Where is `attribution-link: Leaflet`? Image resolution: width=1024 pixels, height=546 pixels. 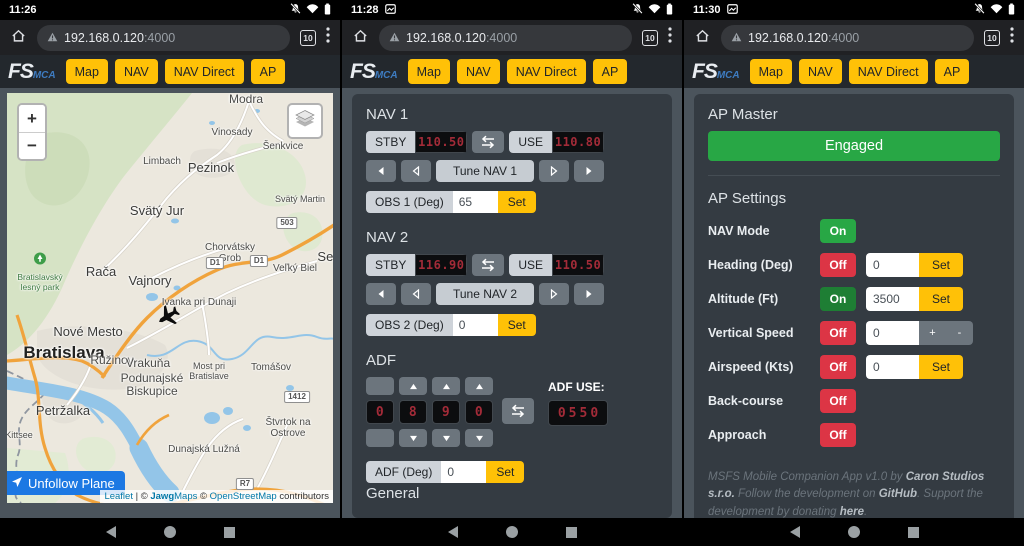
attribution-link: Leaflet is located at coordinates (118, 496).